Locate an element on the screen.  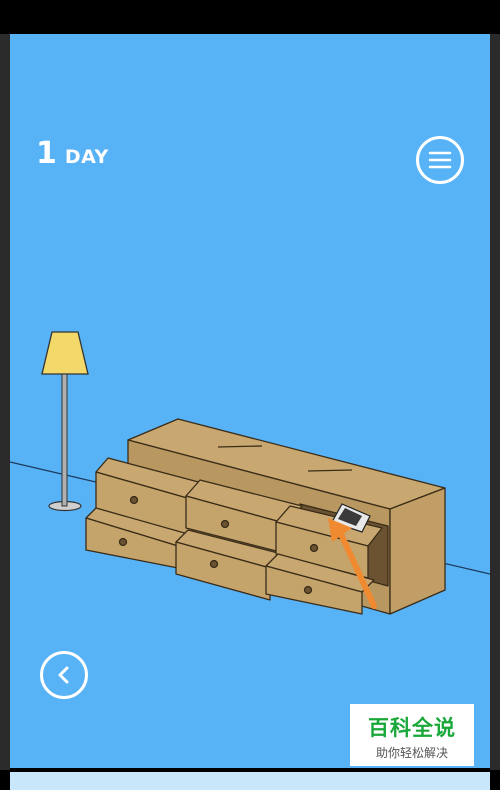
watermark-badge: 百科全说 助你轻松解决 is located at coordinates (412, 735).